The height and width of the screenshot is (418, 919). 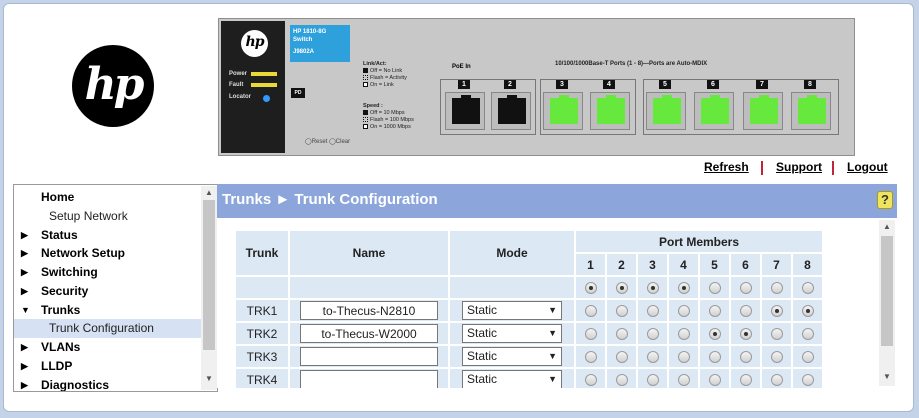 What do you see at coordinates (621, 264) in the screenshot?
I see `port-number-header: 2` at bounding box center [621, 264].